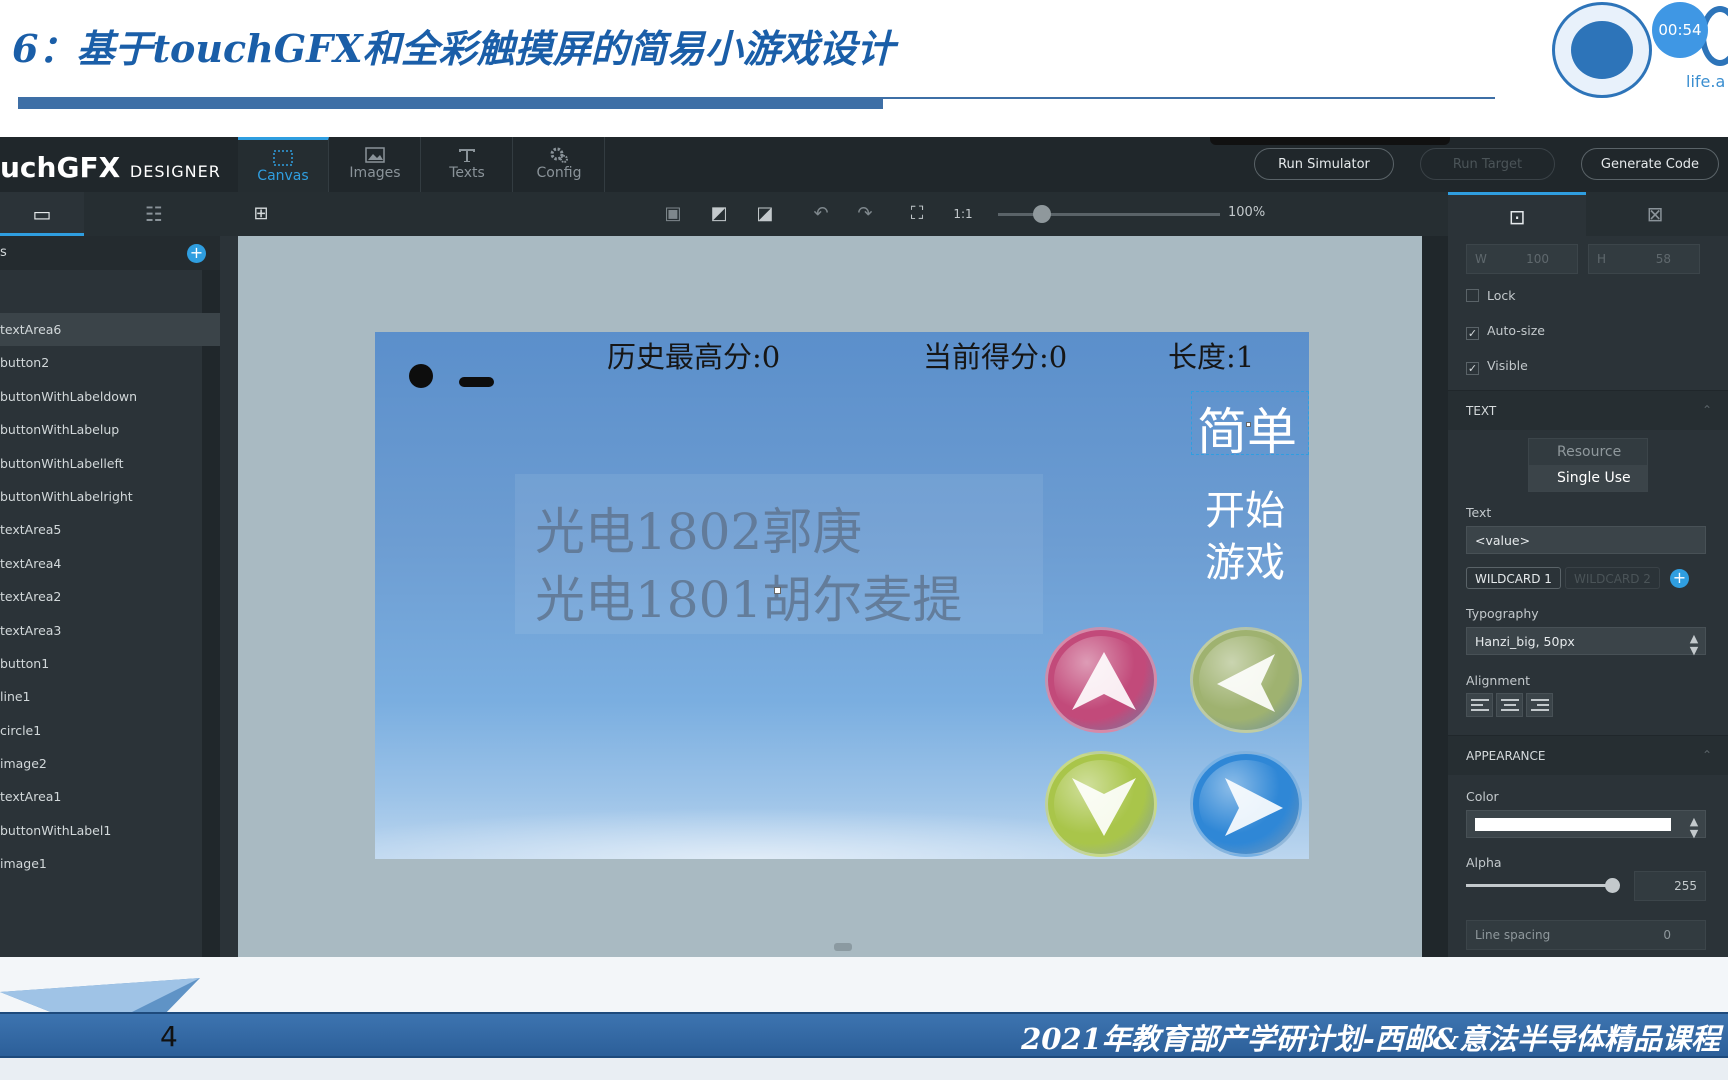 This screenshot has width=1728, height=1080. What do you see at coordinates (450, 103) in the screenshot?
I see `title-underline-thick` at bounding box center [450, 103].